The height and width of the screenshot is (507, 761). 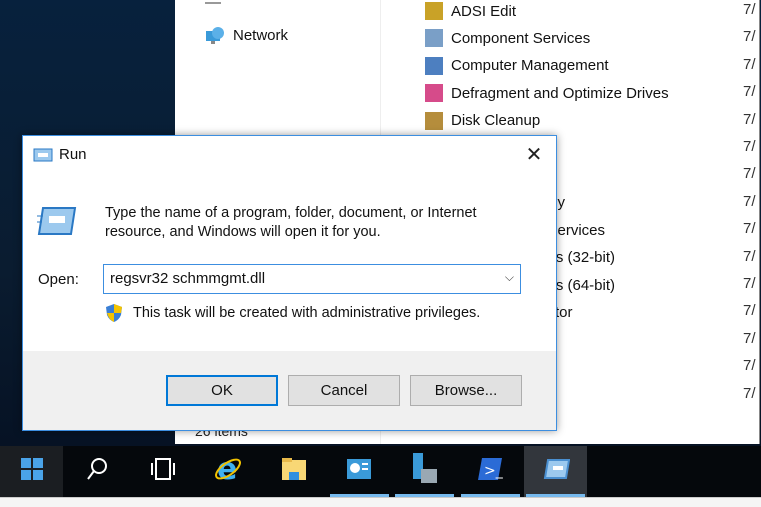 I want to click on close-icon: ✕, so click(x=534, y=155).